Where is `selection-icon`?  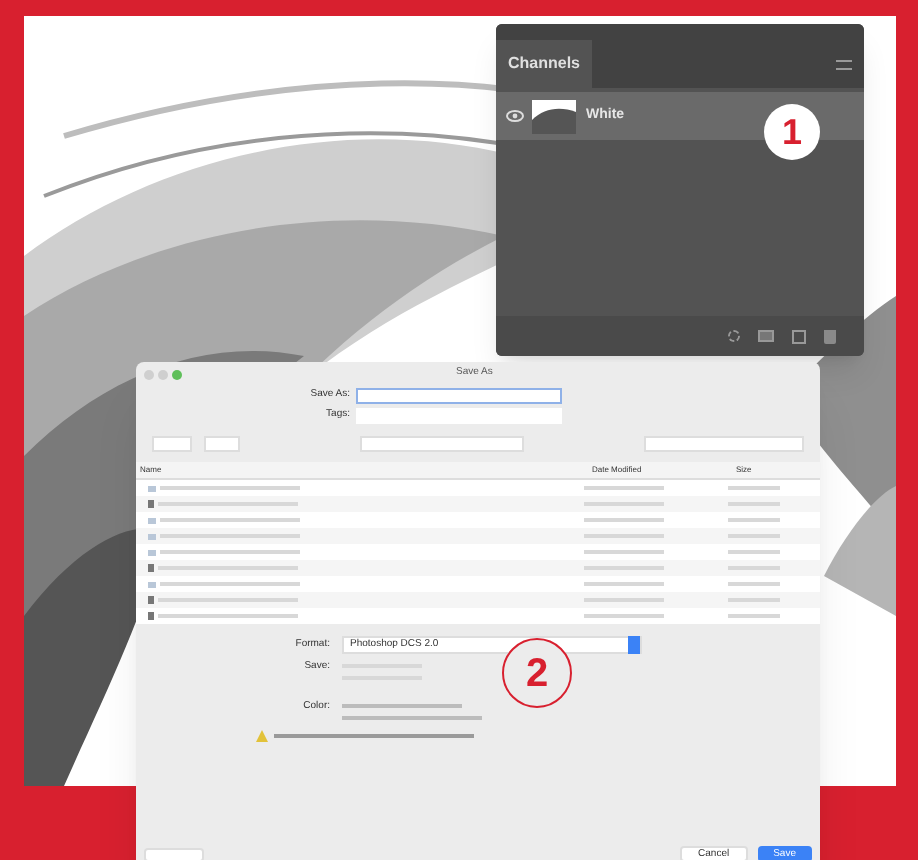 selection-icon is located at coordinates (734, 336).